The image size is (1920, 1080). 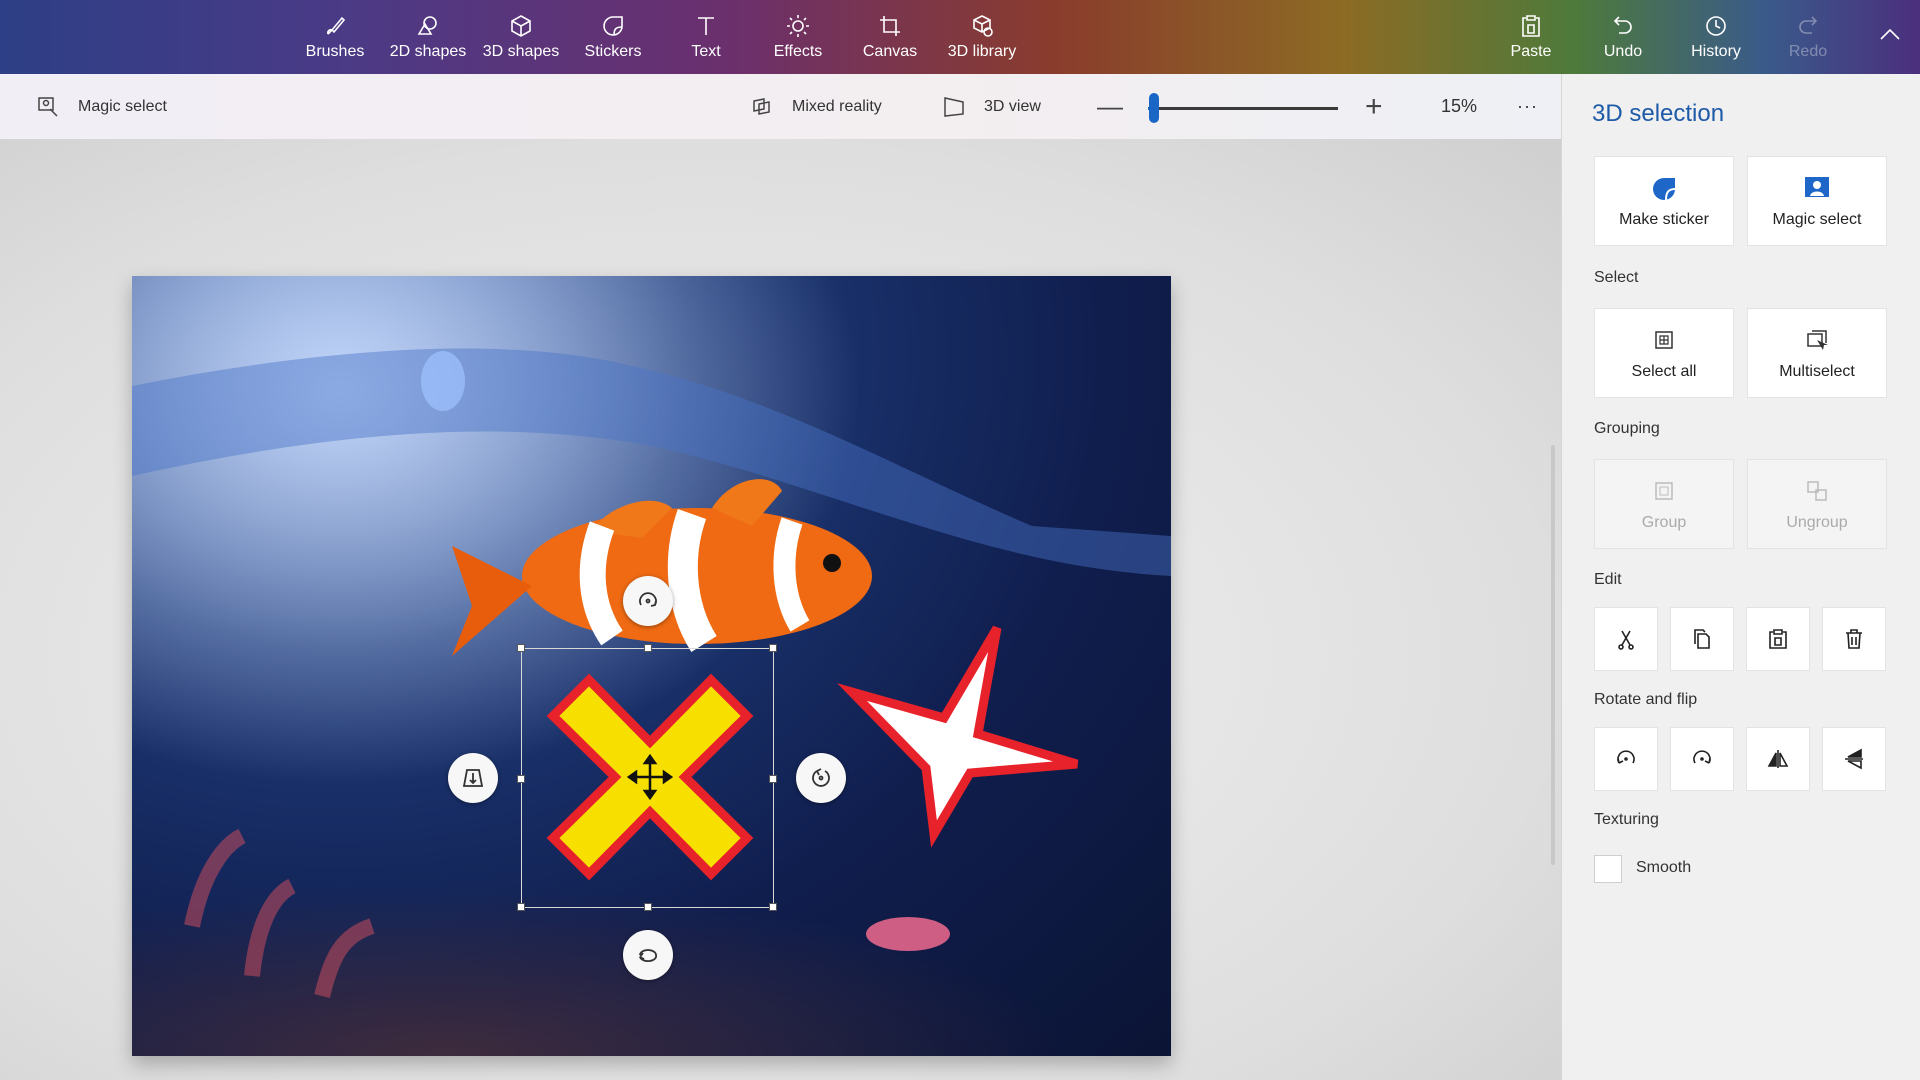 What do you see at coordinates (1664, 867) in the screenshot?
I see `smooth-label: Smooth` at bounding box center [1664, 867].